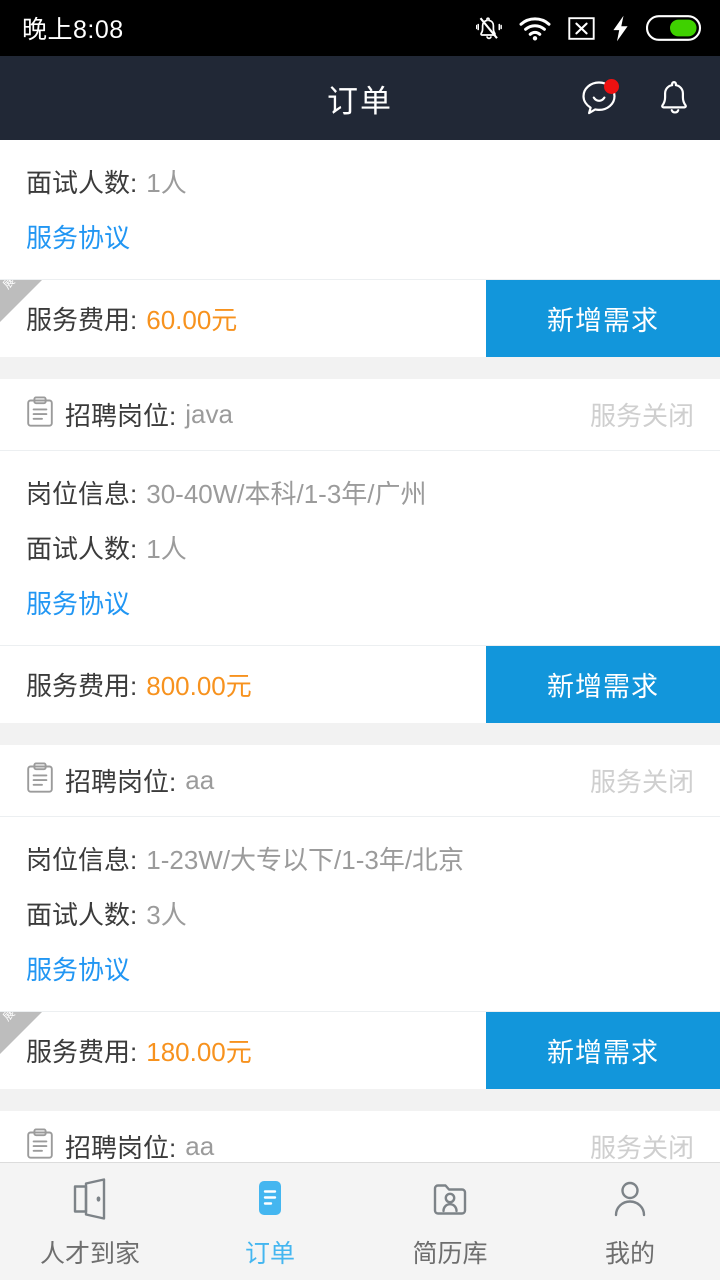 The image size is (720, 1280). What do you see at coordinates (166, 915) in the screenshot?
I see `interview-count-value: 3人` at bounding box center [166, 915].